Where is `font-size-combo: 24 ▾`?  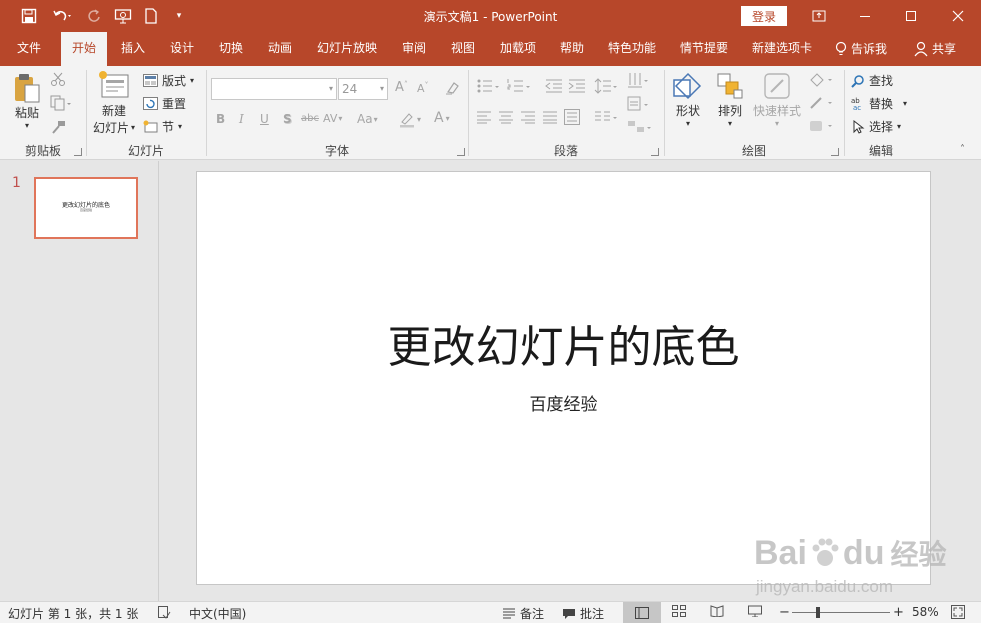
font-size-combo: 24 ▾ is located at coordinates (363, 89).